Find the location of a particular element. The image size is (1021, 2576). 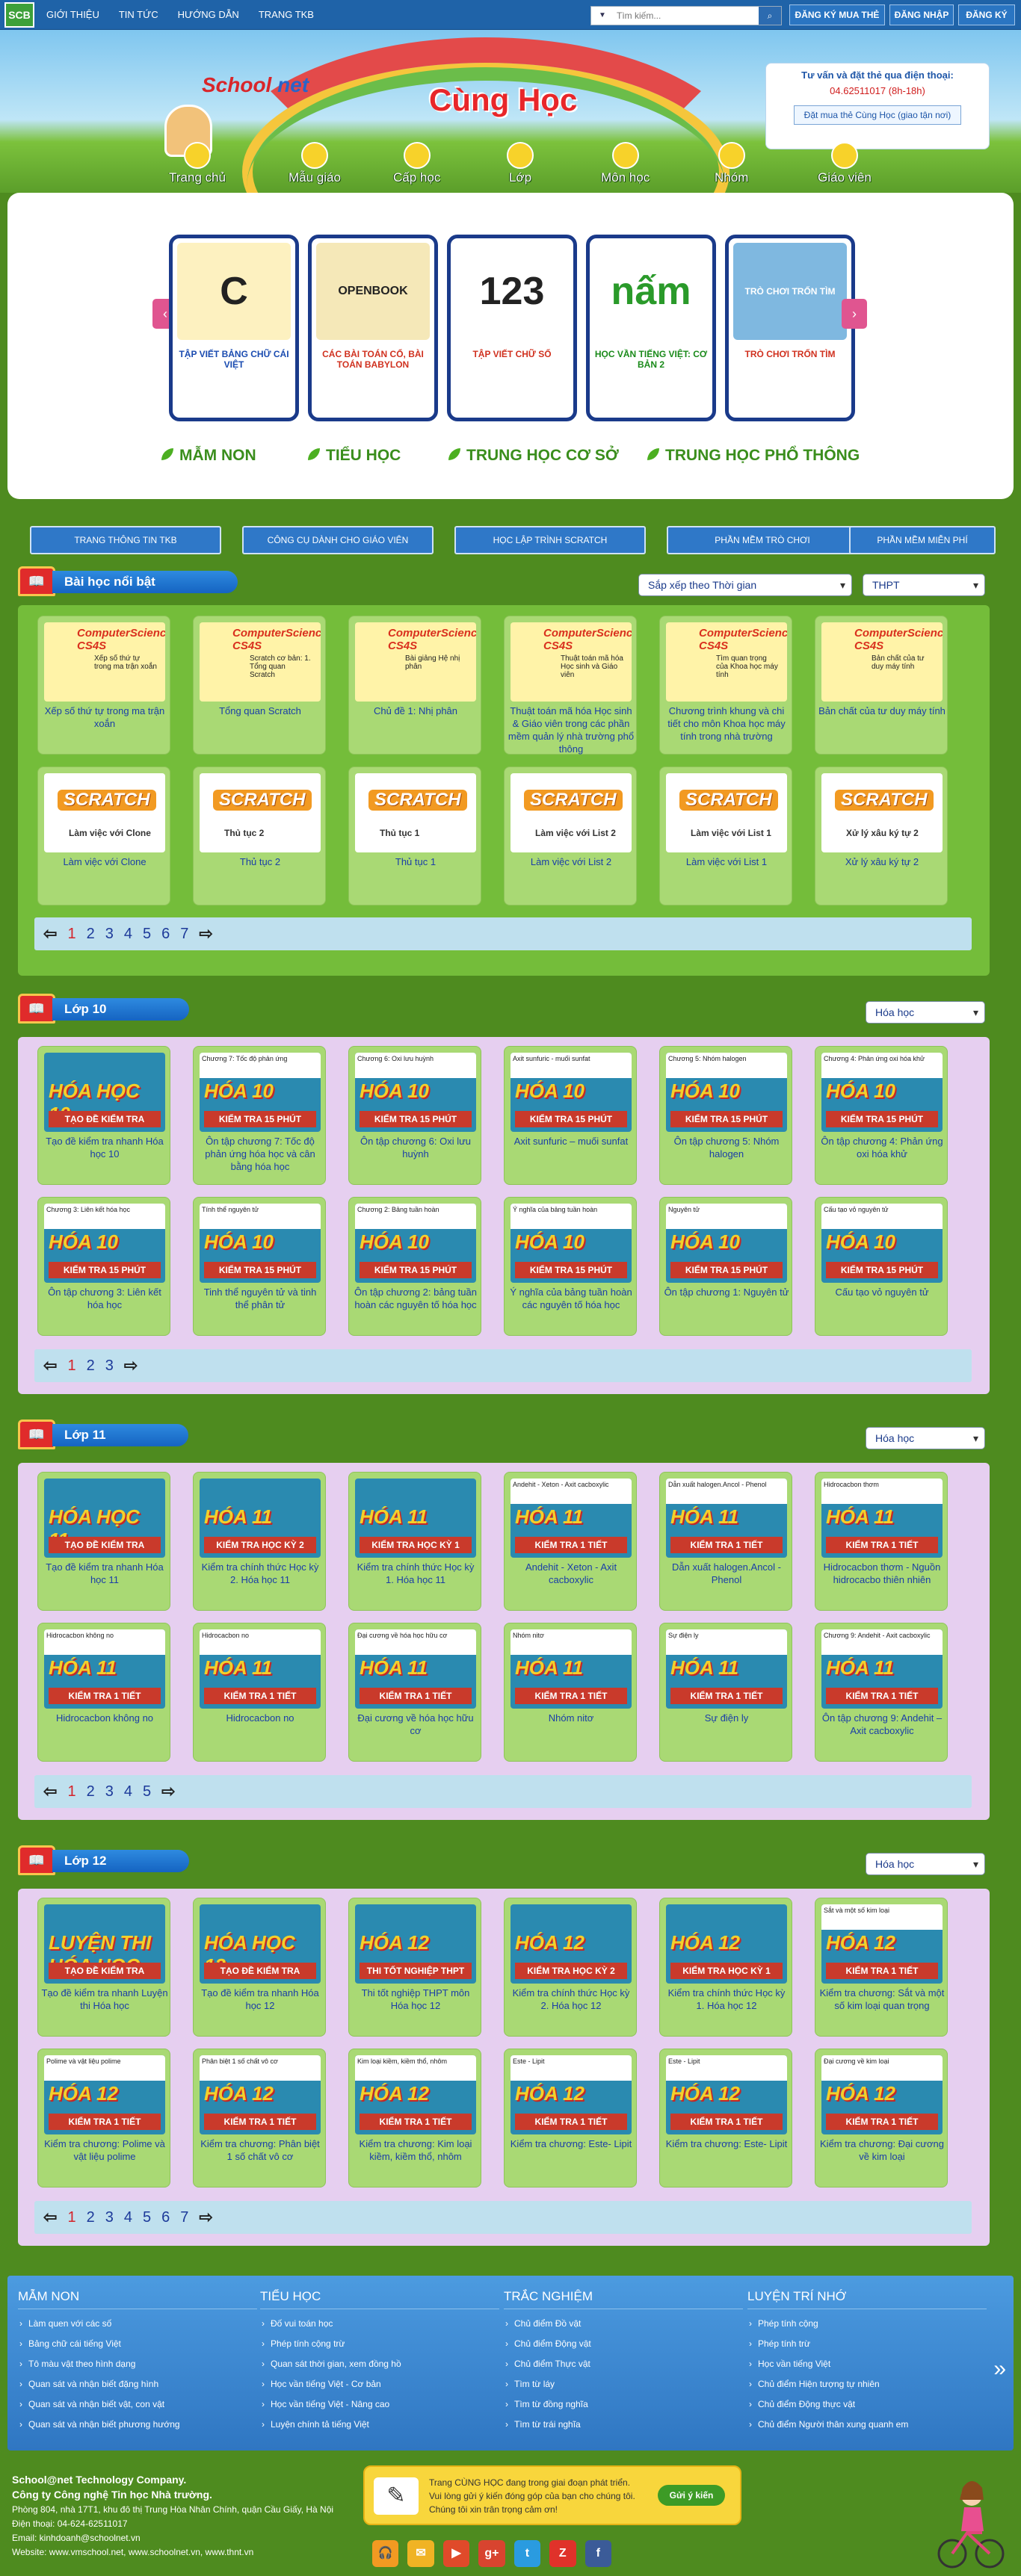

lesson-caption: Làm việc với List 2 is located at coordinates (571, 861).